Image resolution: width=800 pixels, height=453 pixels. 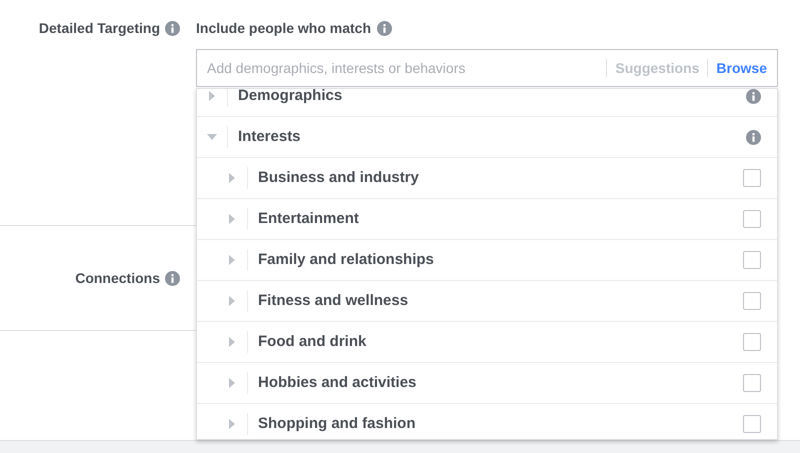 I want to click on tree-row: Food and drink, so click(x=487, y=342).